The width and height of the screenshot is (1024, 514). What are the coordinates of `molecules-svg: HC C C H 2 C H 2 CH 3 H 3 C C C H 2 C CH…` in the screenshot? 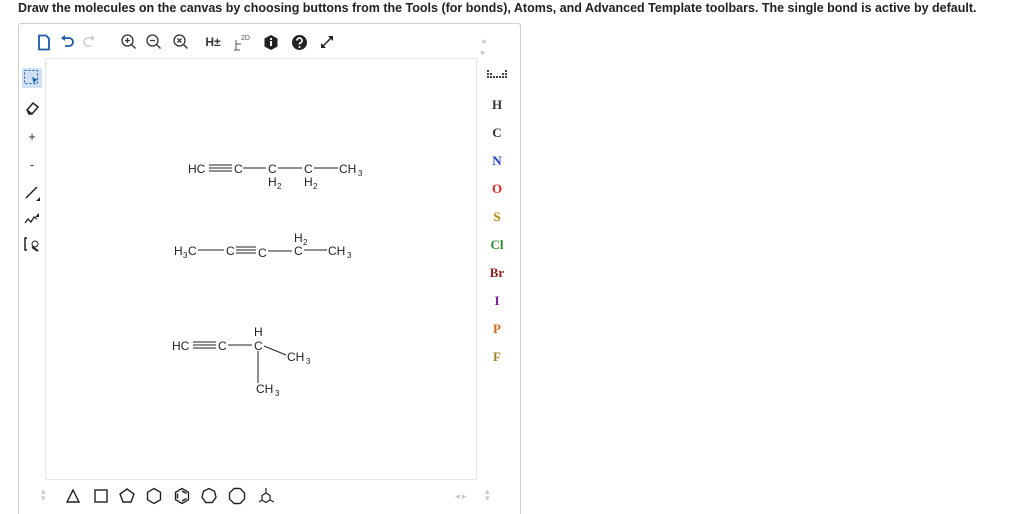 It's located at (267, 280).